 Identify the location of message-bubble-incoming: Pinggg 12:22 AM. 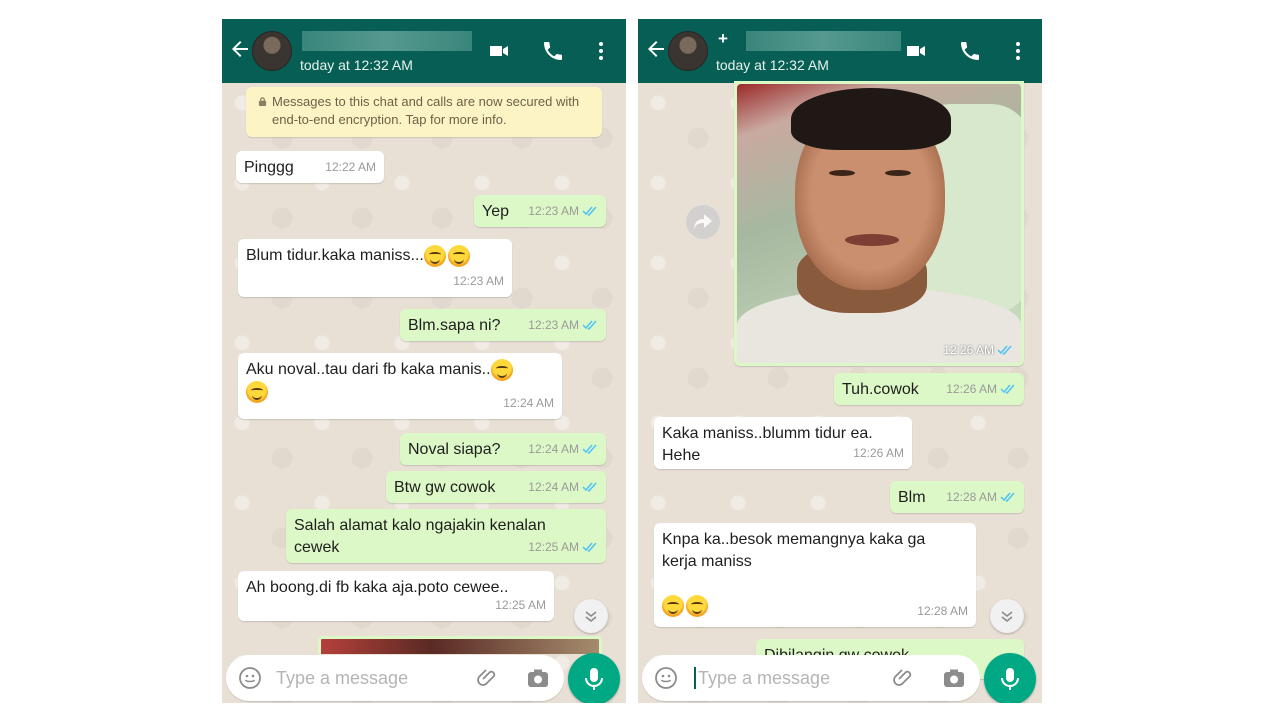
(310, 167).